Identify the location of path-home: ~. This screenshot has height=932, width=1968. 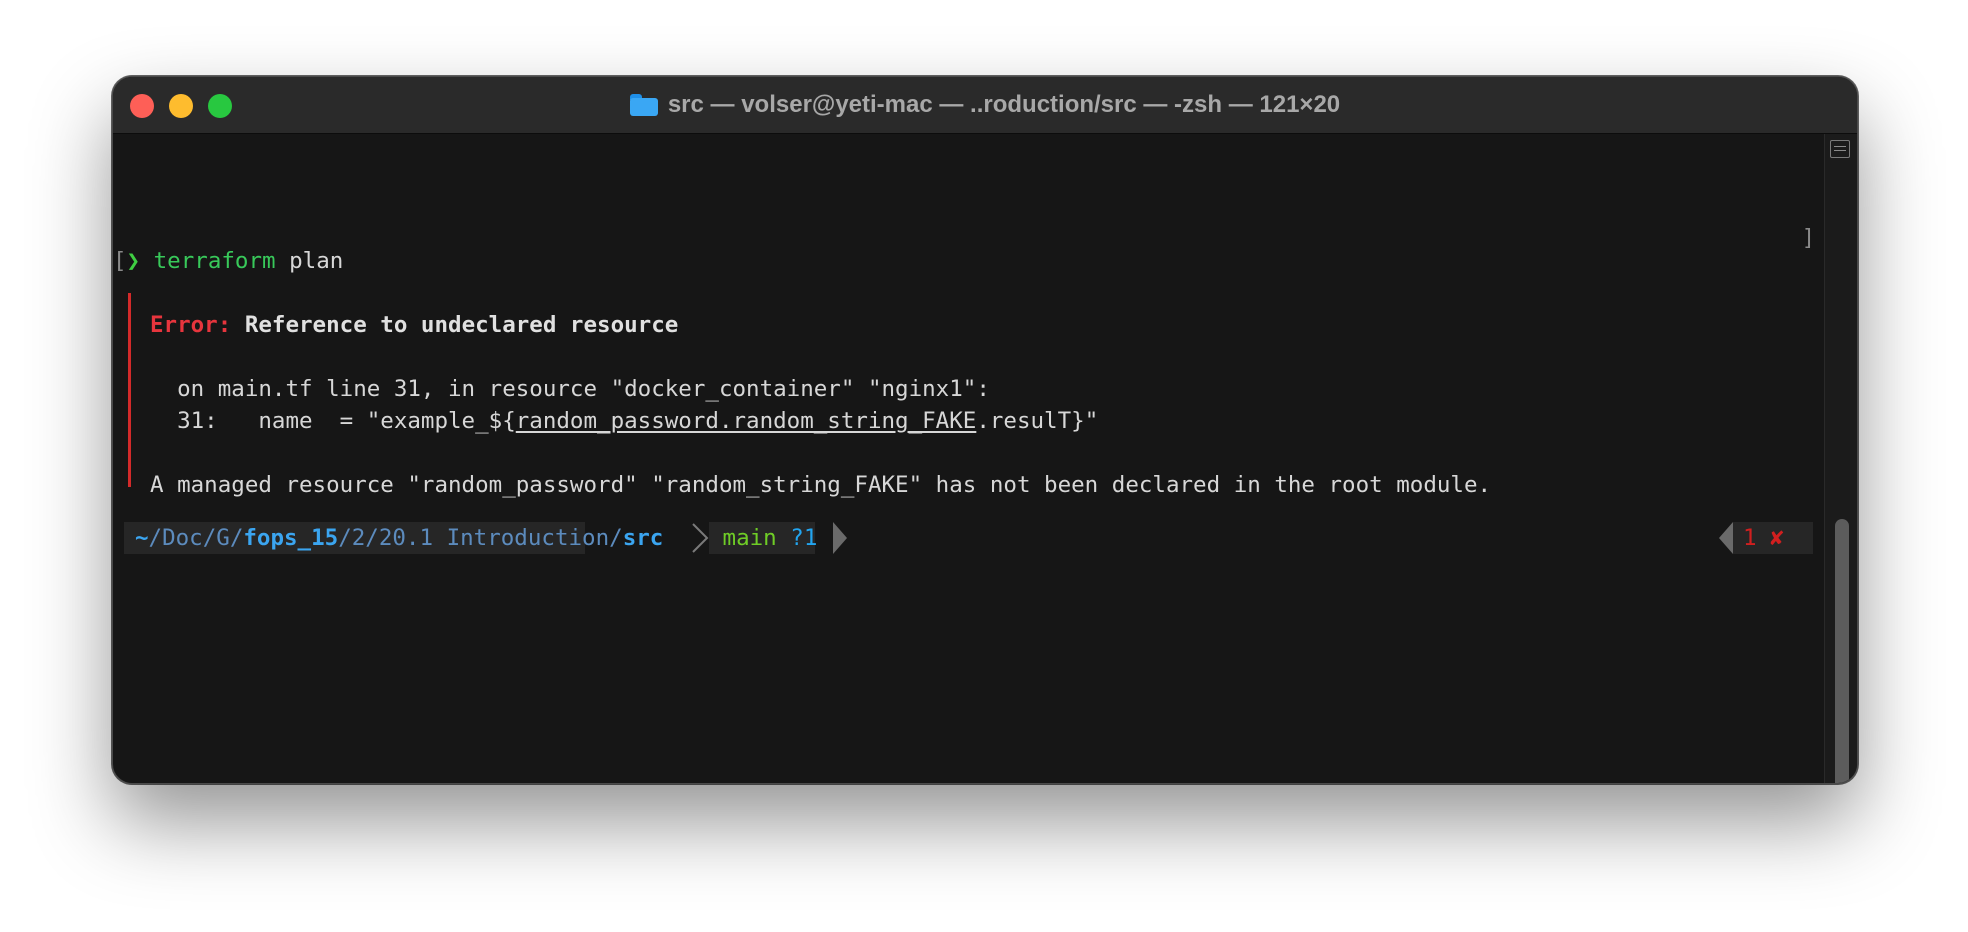
(142, 538).